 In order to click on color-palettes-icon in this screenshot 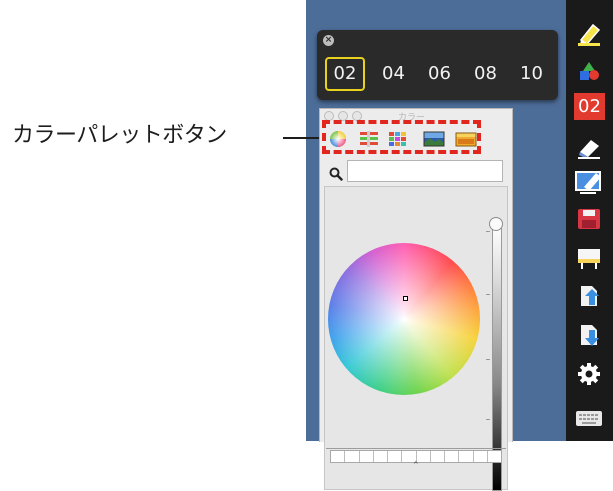, I will do `click(398, 139)`.